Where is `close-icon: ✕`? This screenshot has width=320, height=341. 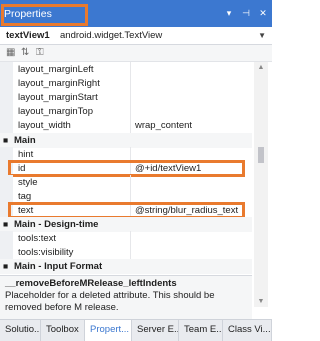 close-icon: ✕ is located at coordinates (263, 13).